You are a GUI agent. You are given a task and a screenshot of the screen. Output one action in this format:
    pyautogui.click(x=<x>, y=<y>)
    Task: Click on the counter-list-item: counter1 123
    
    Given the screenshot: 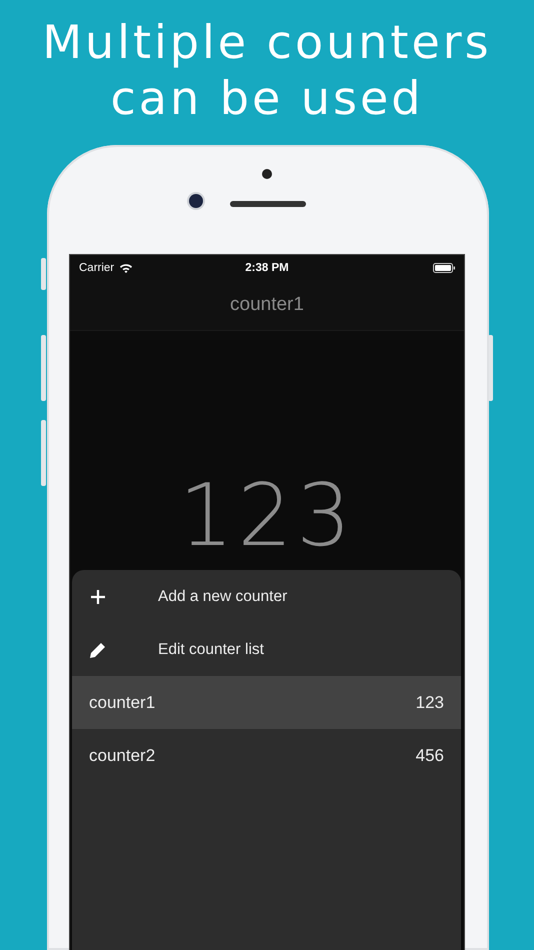 What is the action you would take?
    pyautogui.click(x=266, y=702)
    